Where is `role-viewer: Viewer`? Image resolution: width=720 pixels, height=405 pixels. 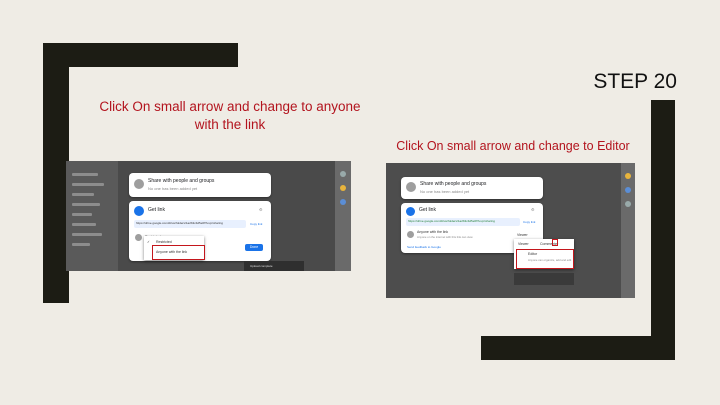 role-viewer: Viewer is located at coordinates (523, 244).